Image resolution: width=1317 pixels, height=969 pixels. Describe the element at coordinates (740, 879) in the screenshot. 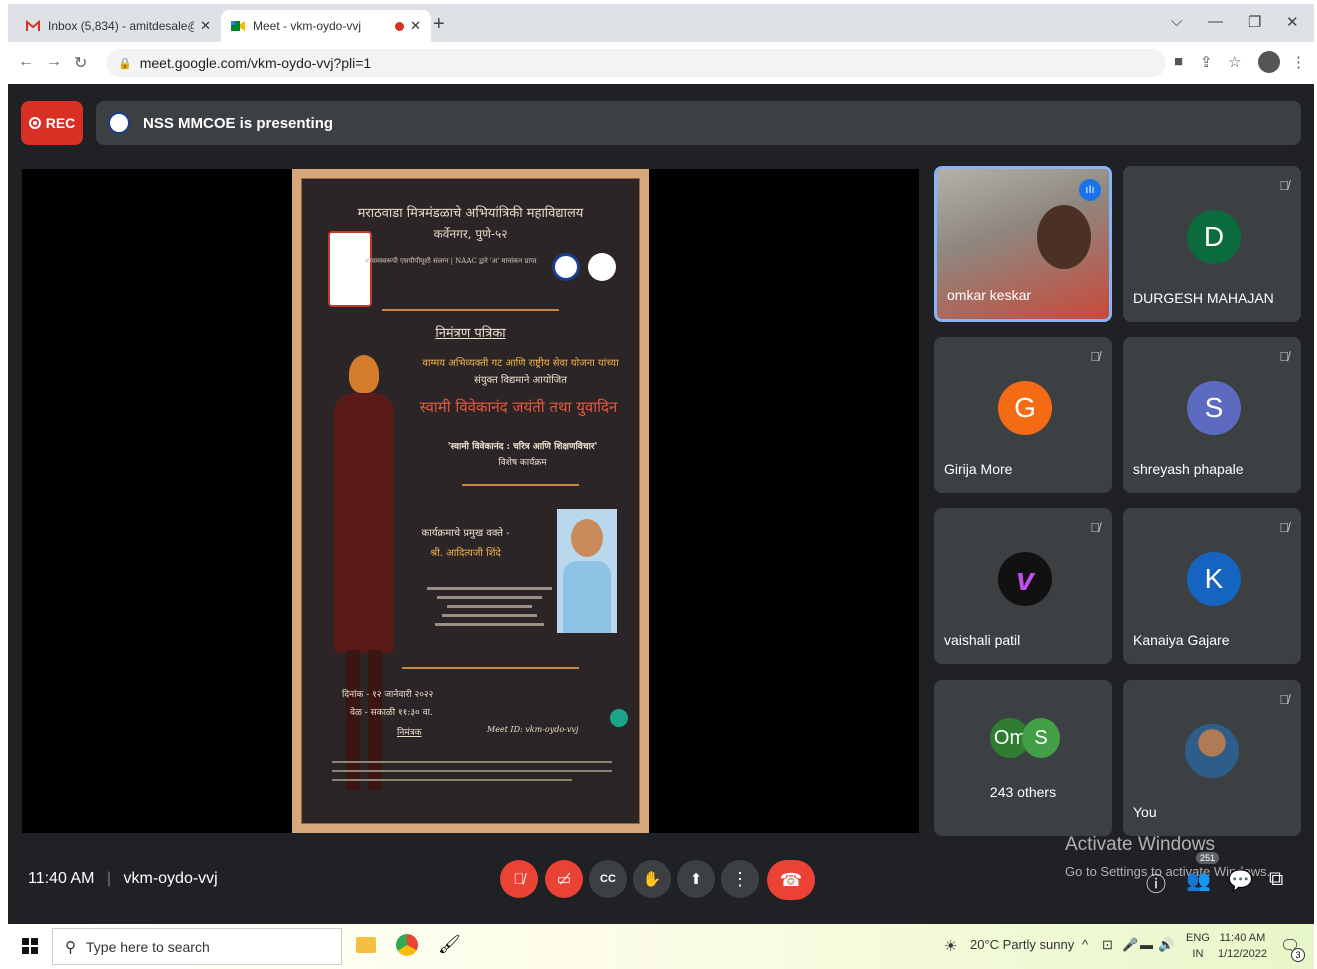

I see `more-options-button: ⋮` at that location.